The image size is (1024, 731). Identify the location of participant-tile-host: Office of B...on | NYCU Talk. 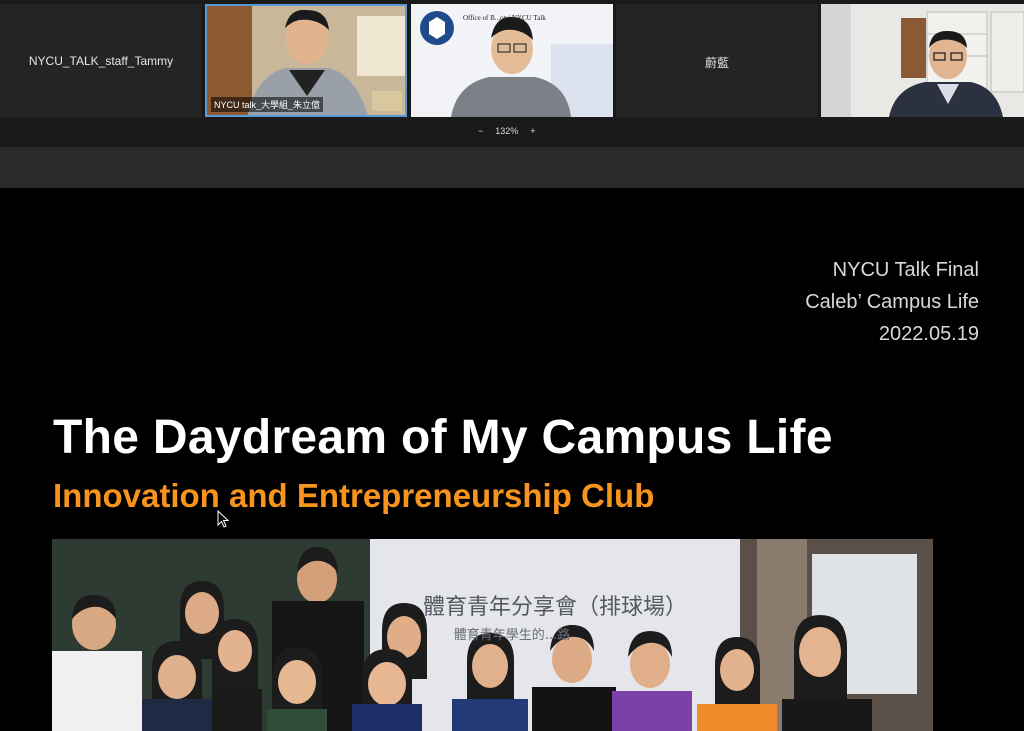
(512, 60).